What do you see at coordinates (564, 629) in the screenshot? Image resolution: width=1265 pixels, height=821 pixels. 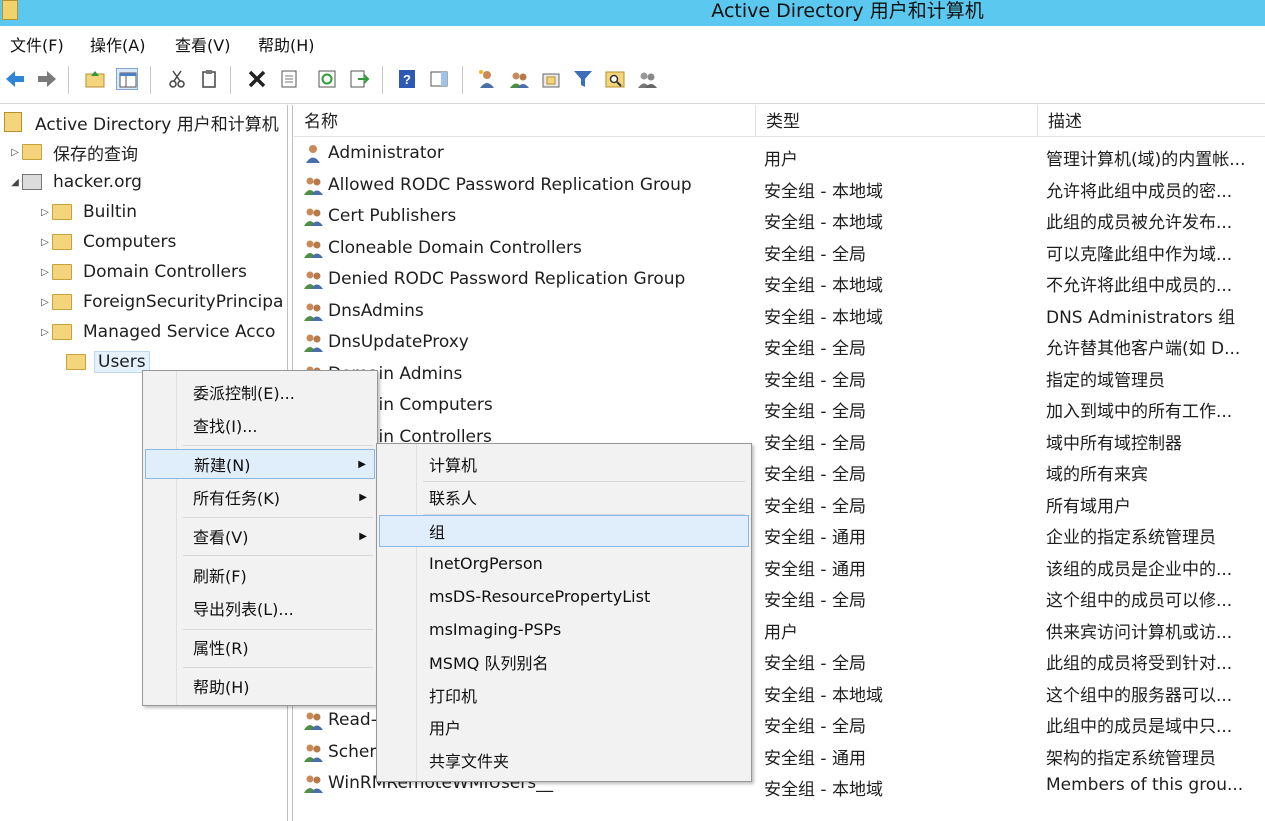 I see `submenu-item-msimaging-psps: msImaging-PSPs` at bounding box center [564, 629].